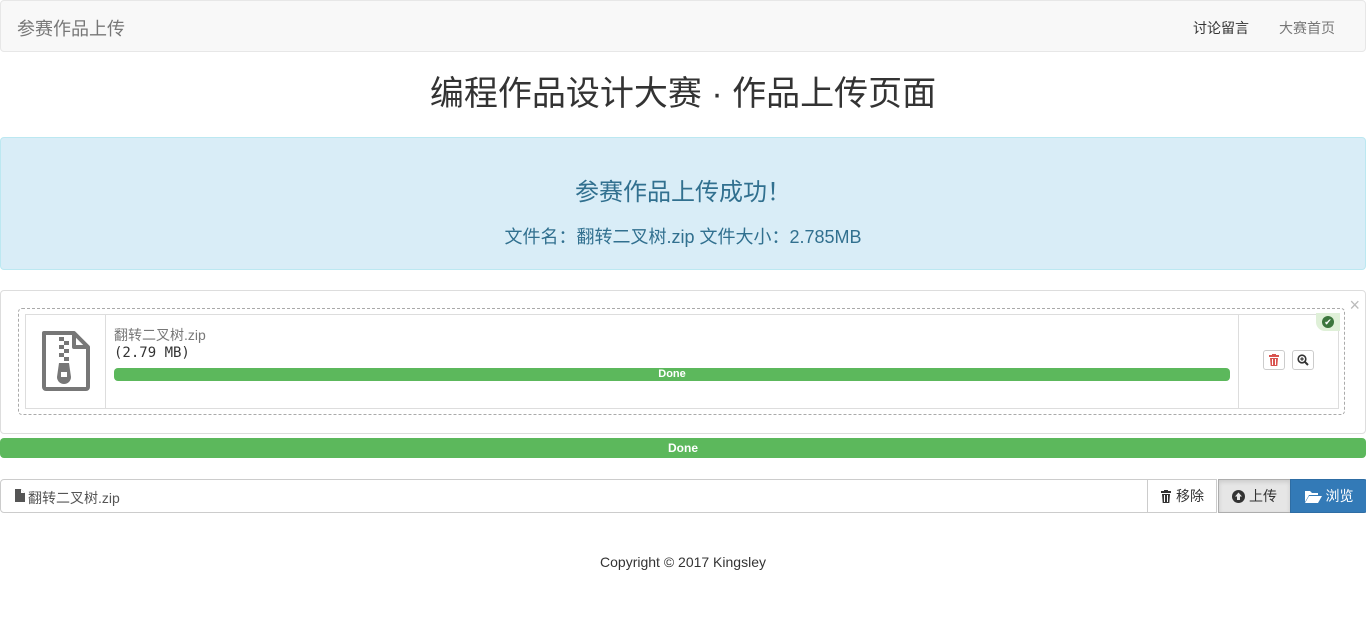 The height and width of the screenshot is (638, 1366). I want to click on browse-button: 浏览, so click(1328, 496).